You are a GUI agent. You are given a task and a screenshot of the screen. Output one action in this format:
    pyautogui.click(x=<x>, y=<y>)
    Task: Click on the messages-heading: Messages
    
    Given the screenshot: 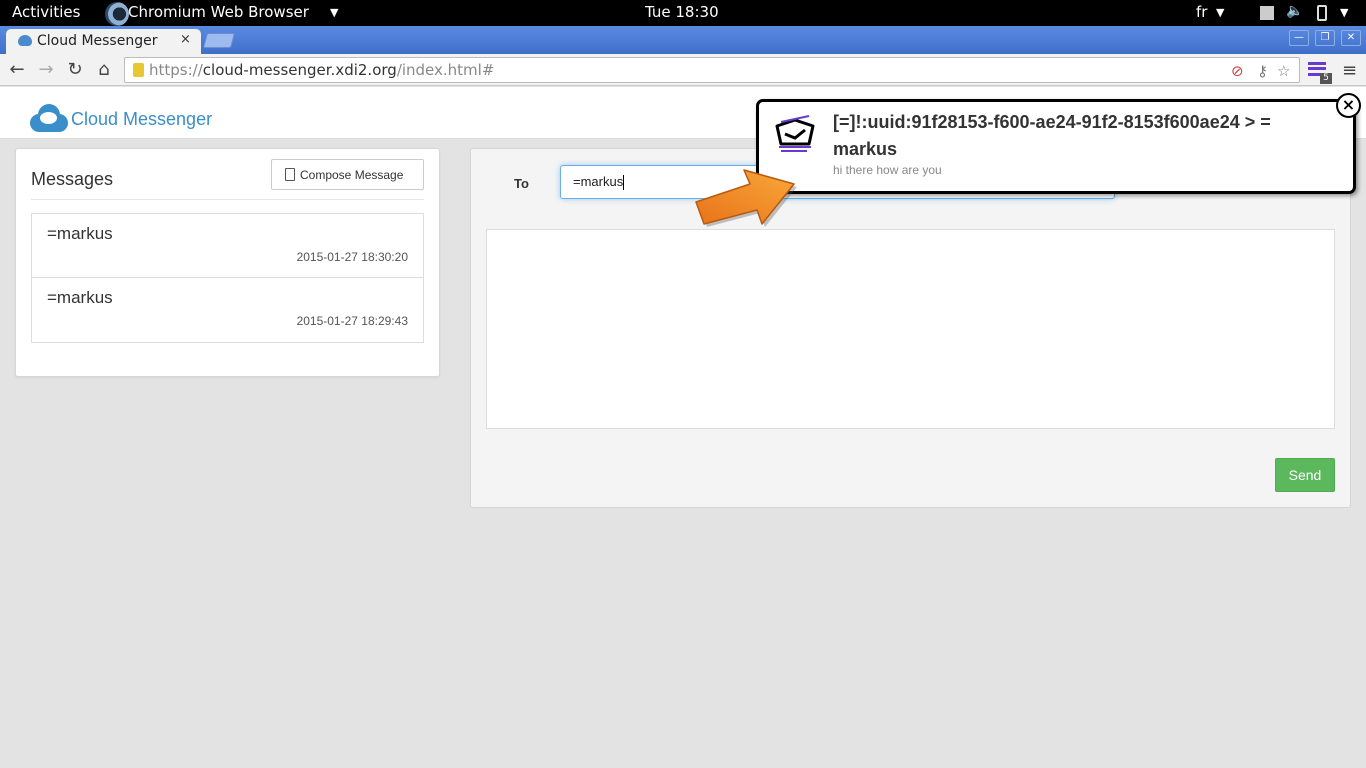 What is the action you would take?
    pyautogui.click(x=72, y=179)
    